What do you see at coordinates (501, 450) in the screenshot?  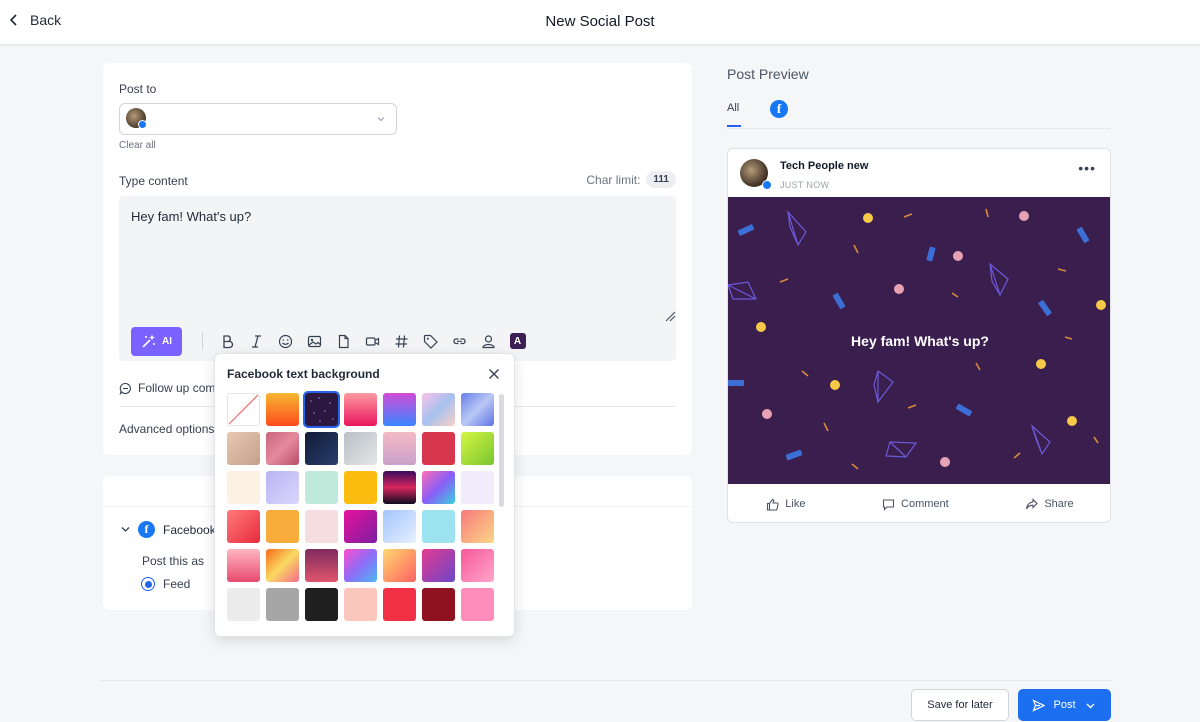 I see `popover-scrollbar` at bounding box center [501, 450].